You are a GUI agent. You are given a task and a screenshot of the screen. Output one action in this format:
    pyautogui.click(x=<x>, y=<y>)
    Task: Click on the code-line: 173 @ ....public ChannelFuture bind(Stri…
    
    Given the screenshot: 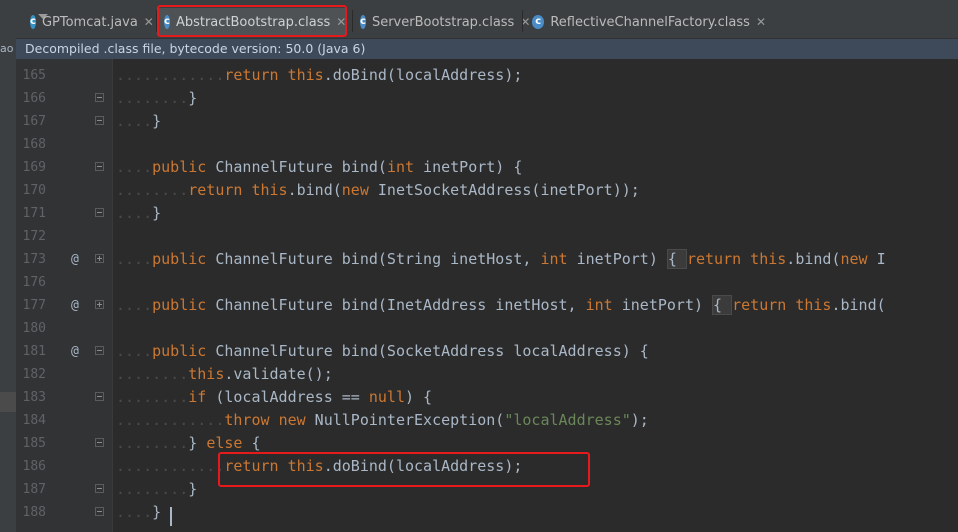 What is the action you would take?
    pyautogui.click(x=487, y=259)
    